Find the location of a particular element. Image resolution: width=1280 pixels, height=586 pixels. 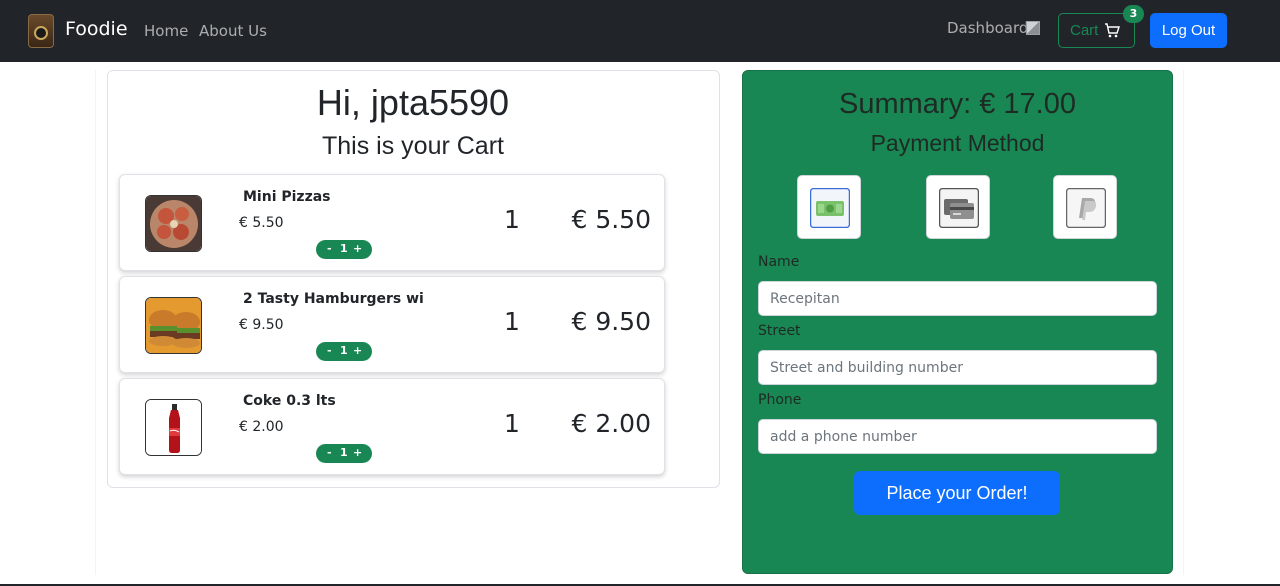

phone-input is located at coordinates (957, 436).